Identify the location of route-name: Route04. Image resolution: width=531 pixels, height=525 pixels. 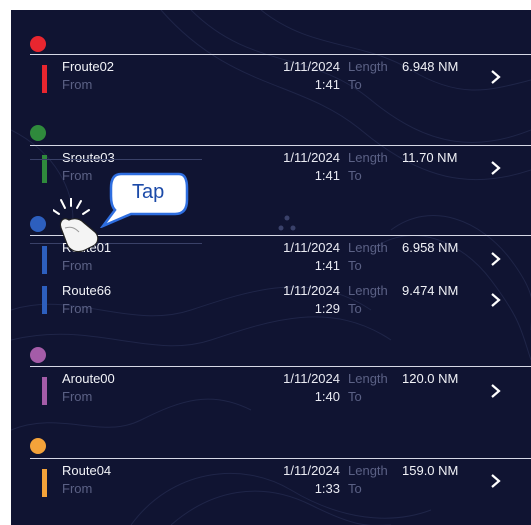
(87, 470).